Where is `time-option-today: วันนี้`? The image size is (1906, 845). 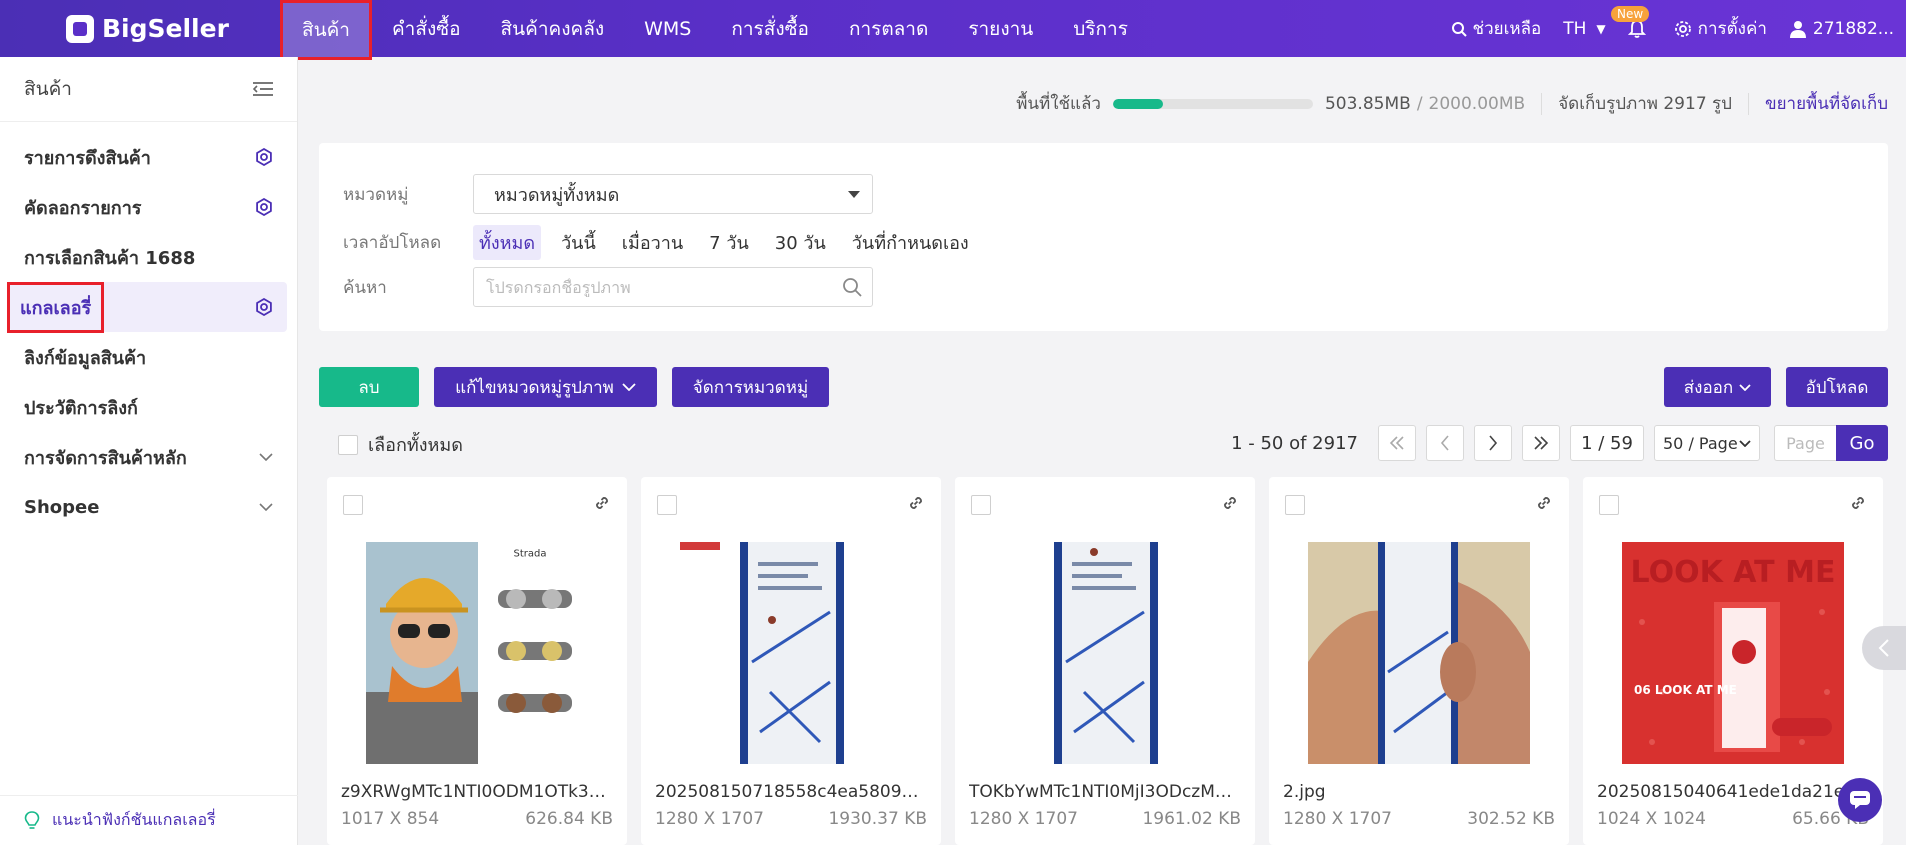 time-option-today: วันนี้ is located at coordinates (578, 242).